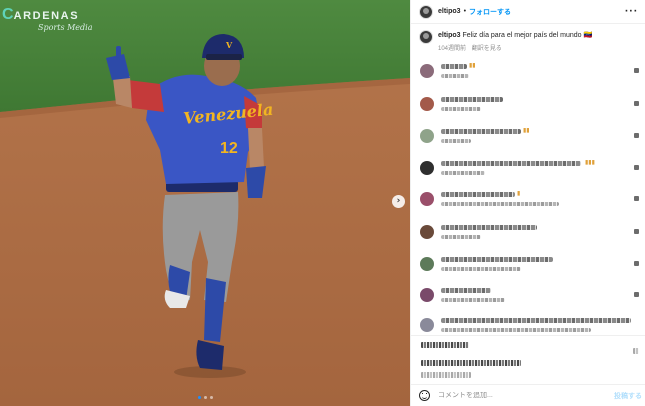 The height and width of the screenshot is (406, 645). I want to click on comment-input, so click(523, 395).